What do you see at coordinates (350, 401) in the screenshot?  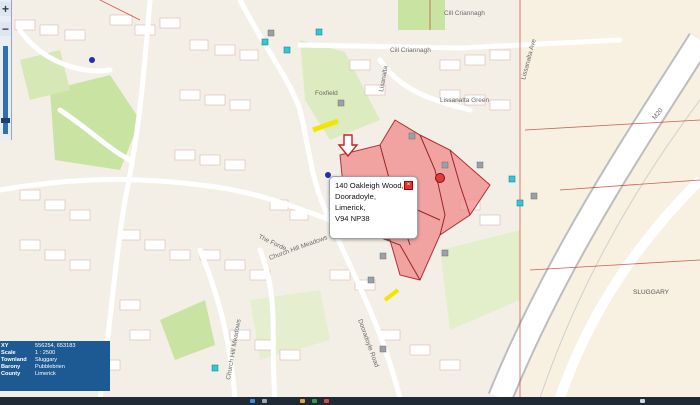 I see `taskbar` at bounding box center [350, 401].